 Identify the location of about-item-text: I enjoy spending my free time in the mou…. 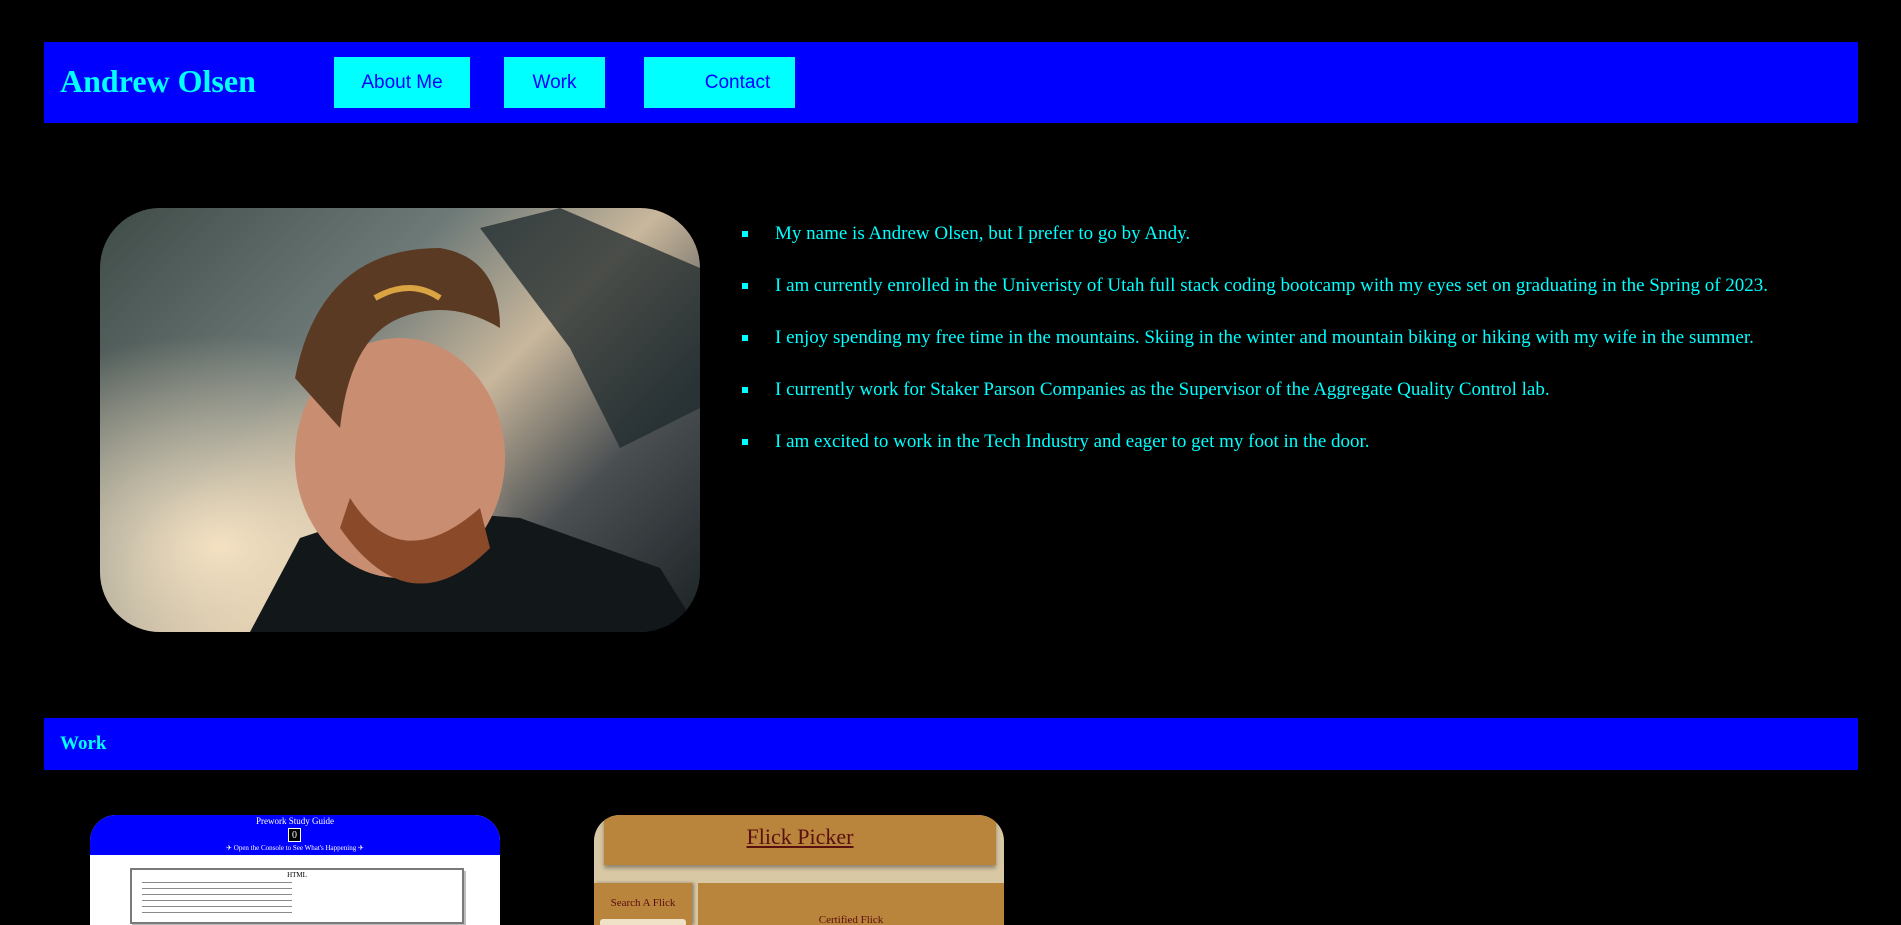
(1264, 337).